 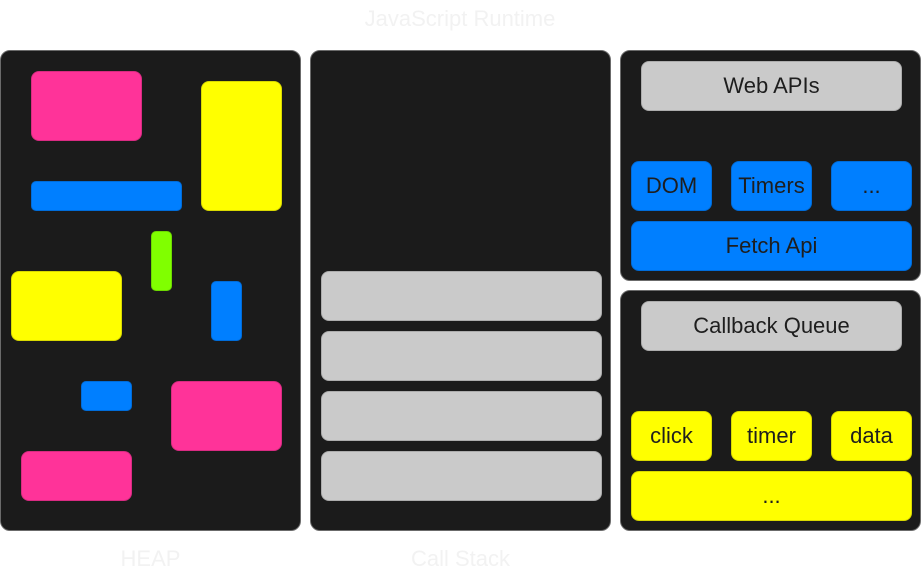 I want to click on callback-click: click, so click(x=671, y=436).